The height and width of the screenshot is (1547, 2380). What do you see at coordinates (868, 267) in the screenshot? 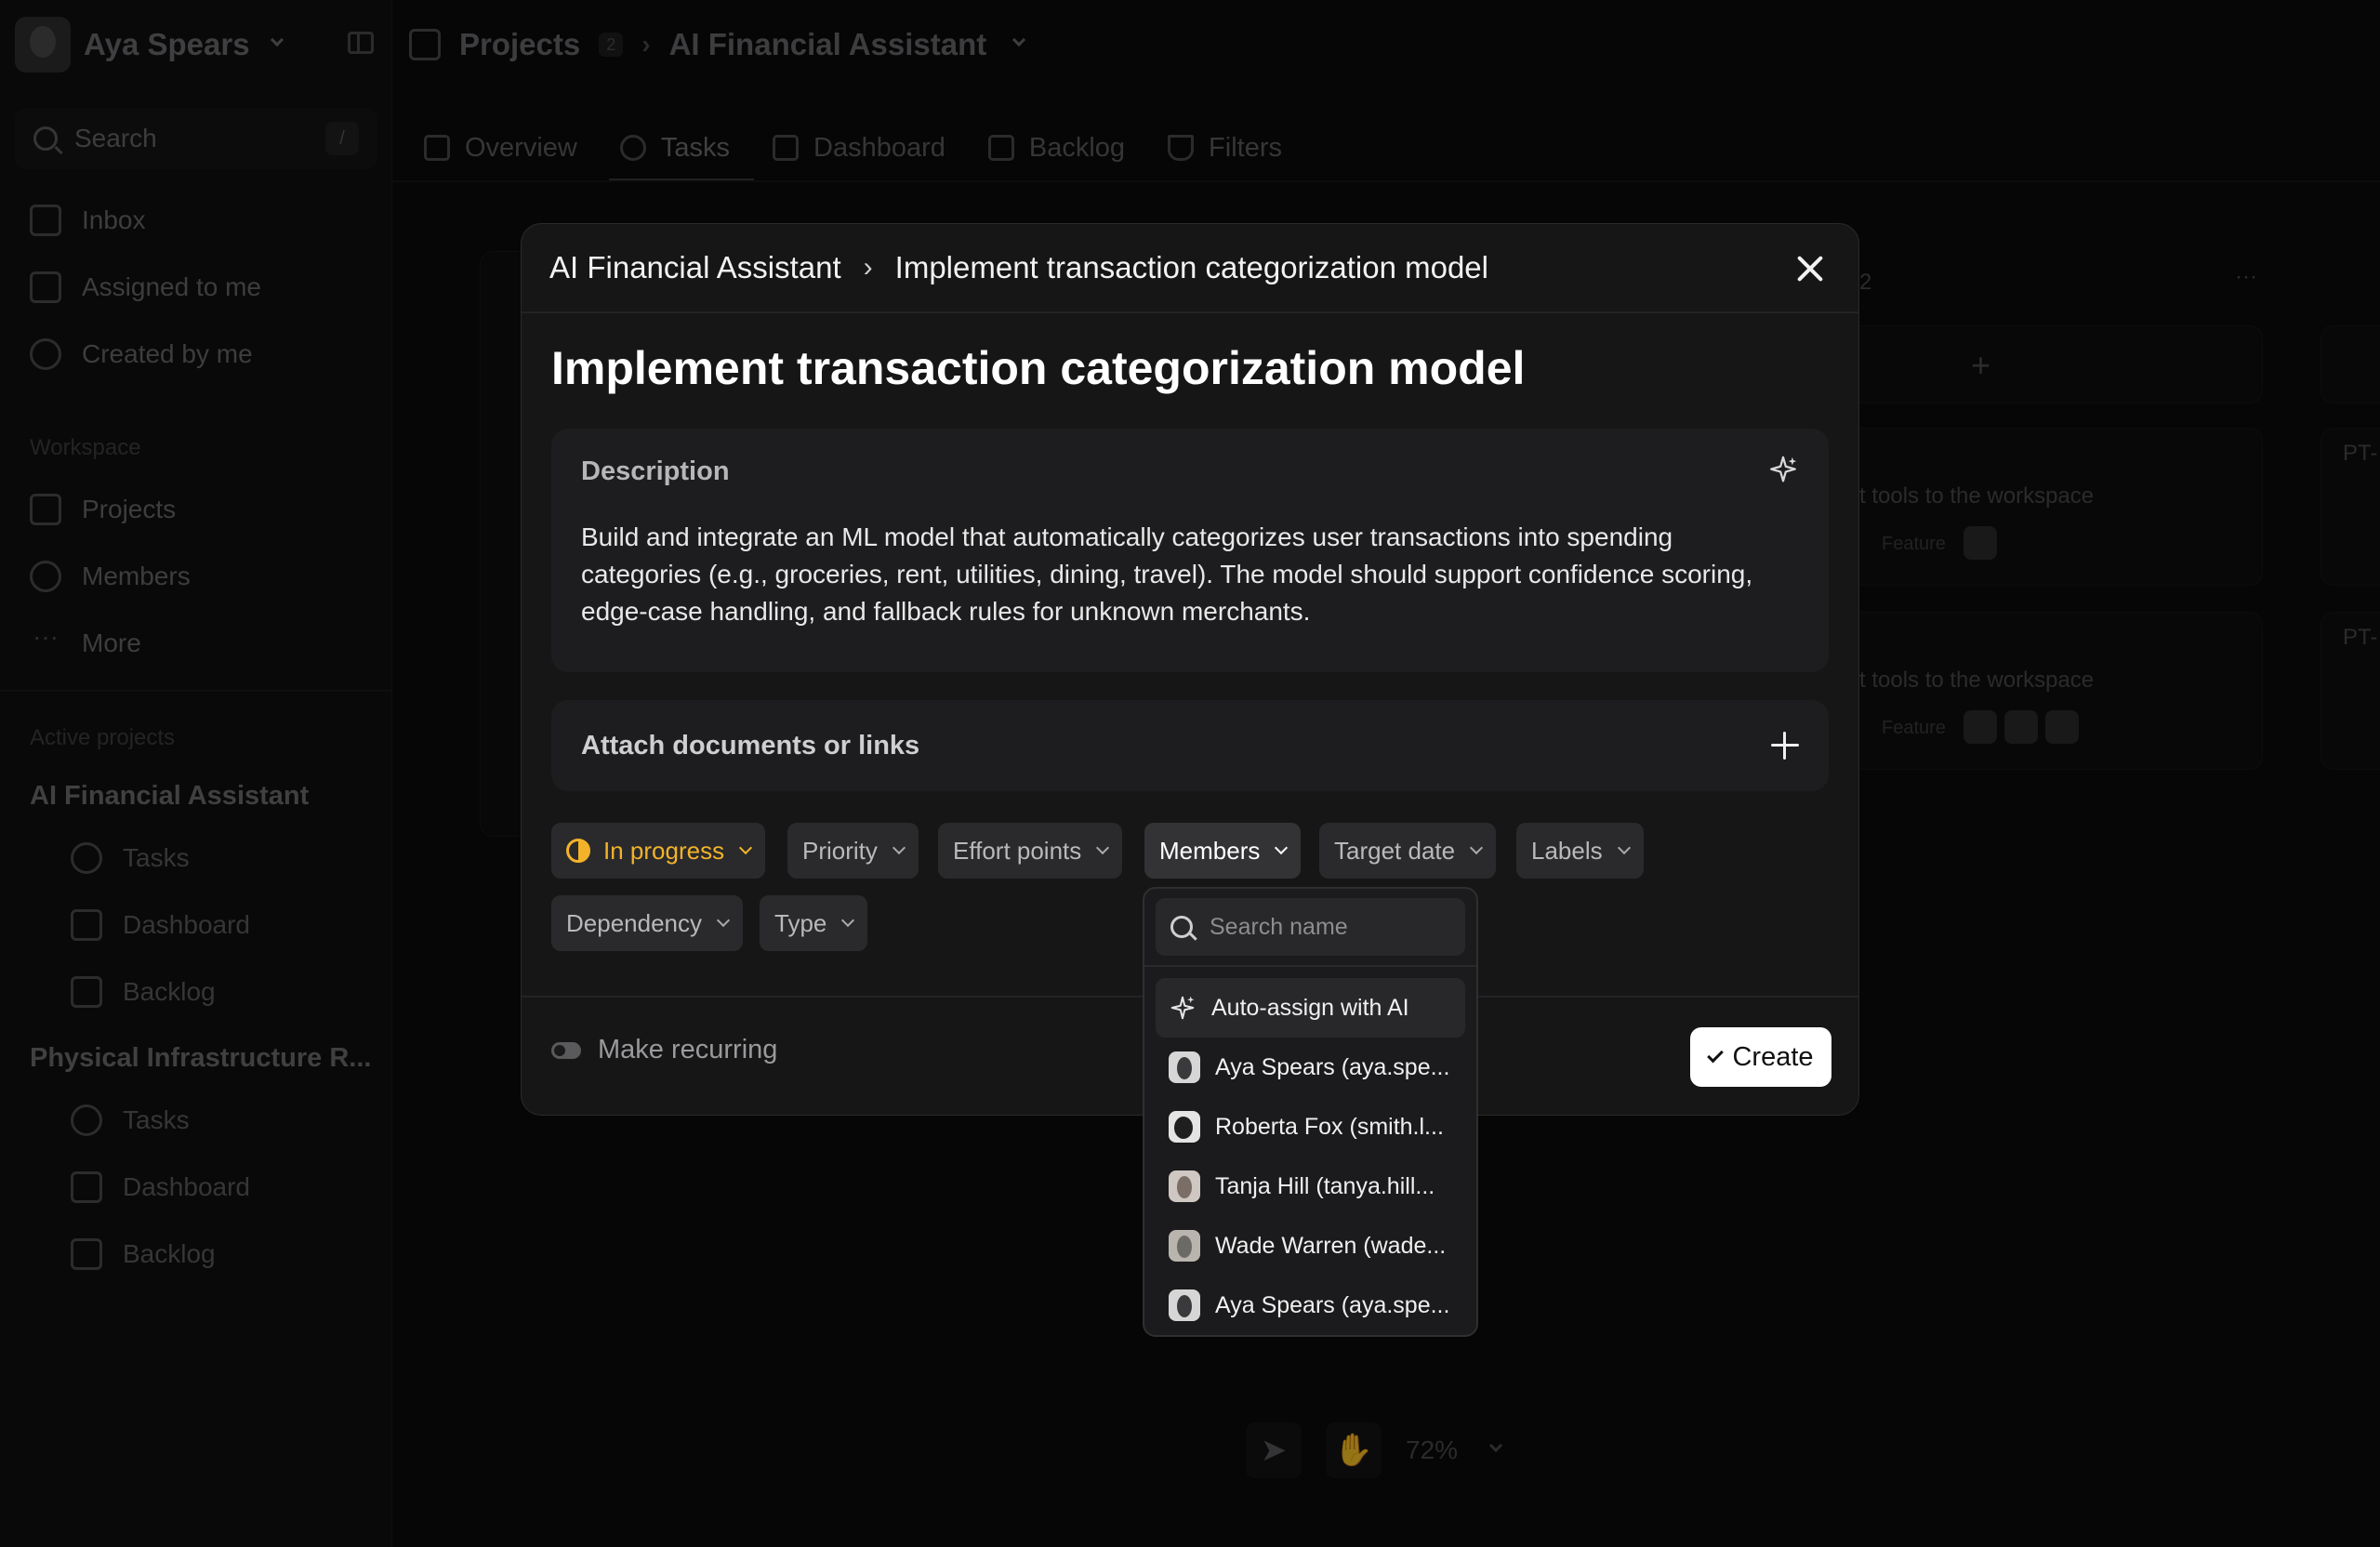
I see `chevron-right-icon: ›` at bounding box center [868, 267].